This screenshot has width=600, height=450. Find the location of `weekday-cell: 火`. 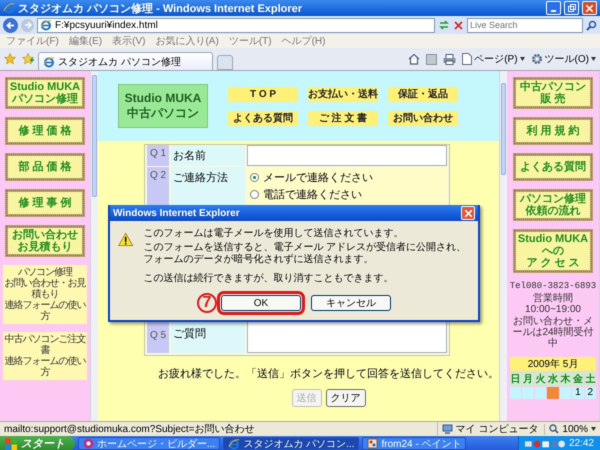

weekday-cell: 火 is located at coordinates (540, 379).